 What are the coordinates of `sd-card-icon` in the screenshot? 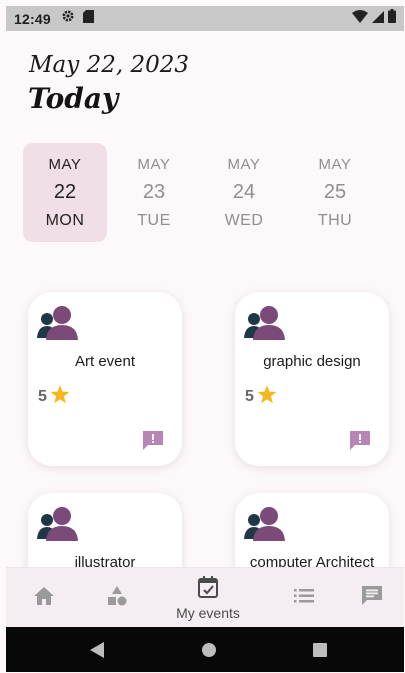 It's located at (88, 18).